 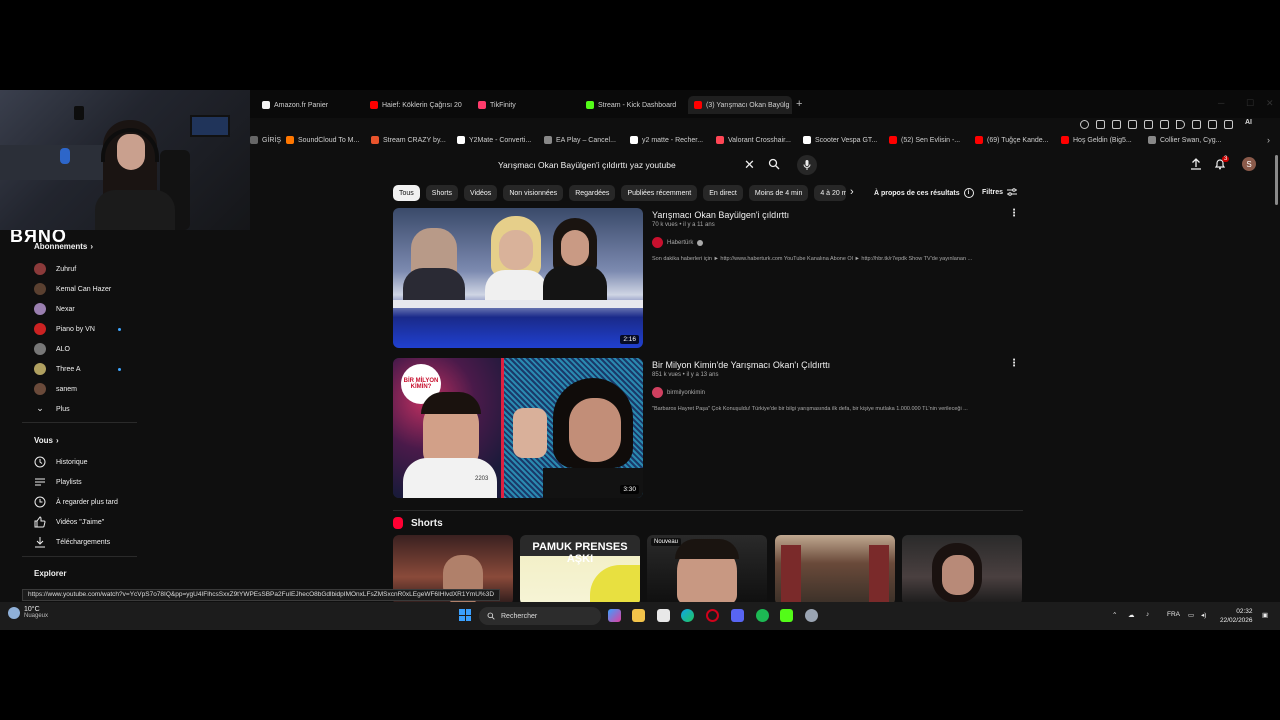 I want to click on tab-tikfinity: TikFinity, so click(x=528, y=105).